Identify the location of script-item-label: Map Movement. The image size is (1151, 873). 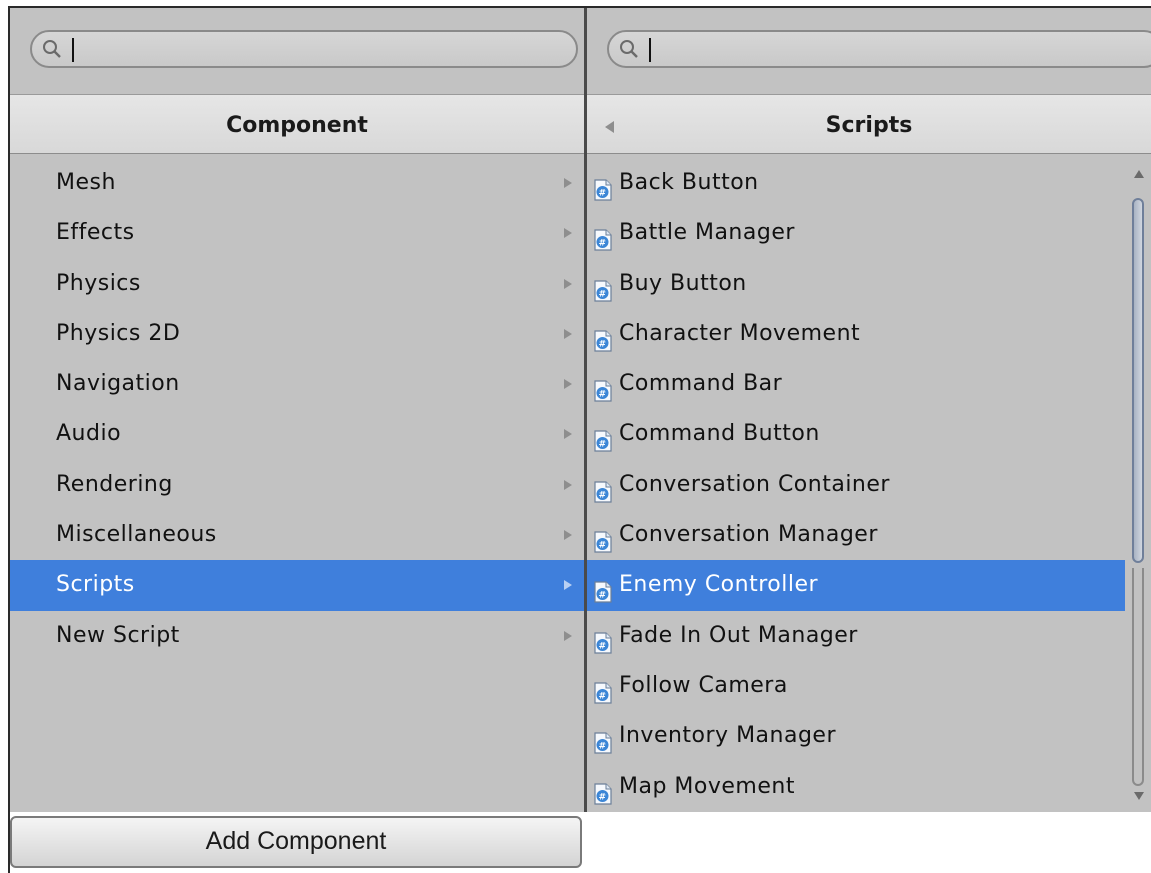
(707, 786).